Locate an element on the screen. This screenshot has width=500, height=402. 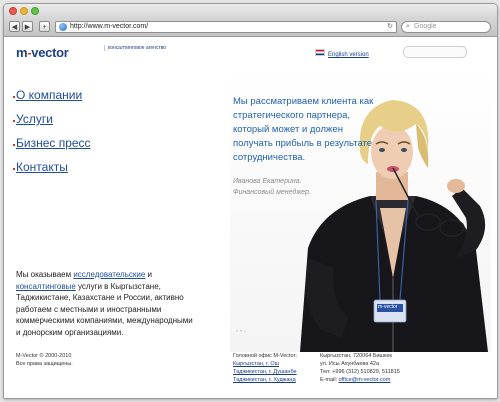
back-arrow-icon: ◀ is located at coordinates (14, 27).